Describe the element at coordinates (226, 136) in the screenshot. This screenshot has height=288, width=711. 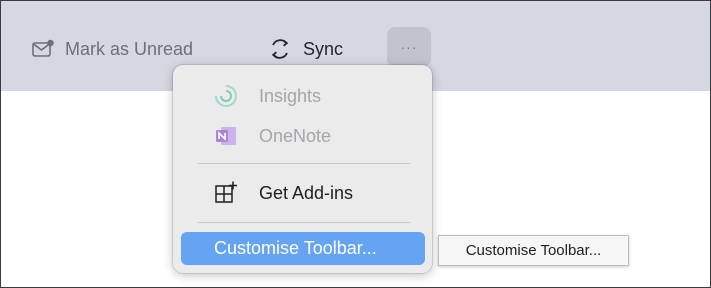
I see `onenote-icon` at that location.